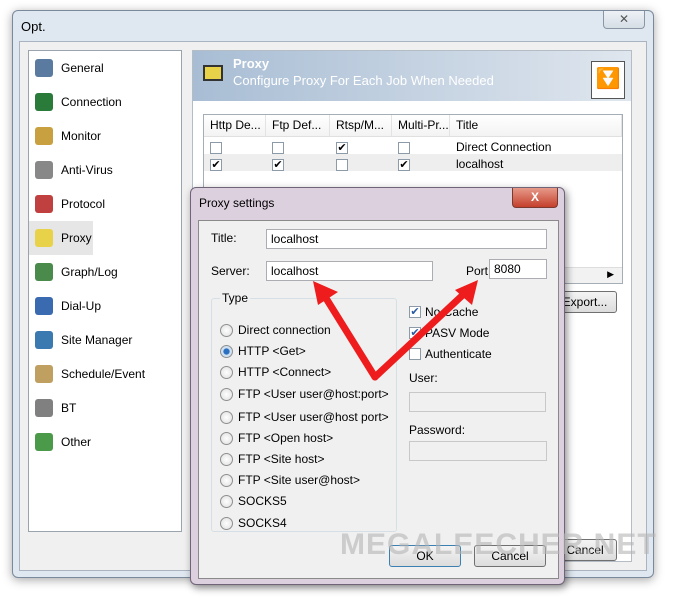  Describe the element at coordinates (498, 544) in the screenshot. I see `watermark: MEGALEECHER.NET` at that location.